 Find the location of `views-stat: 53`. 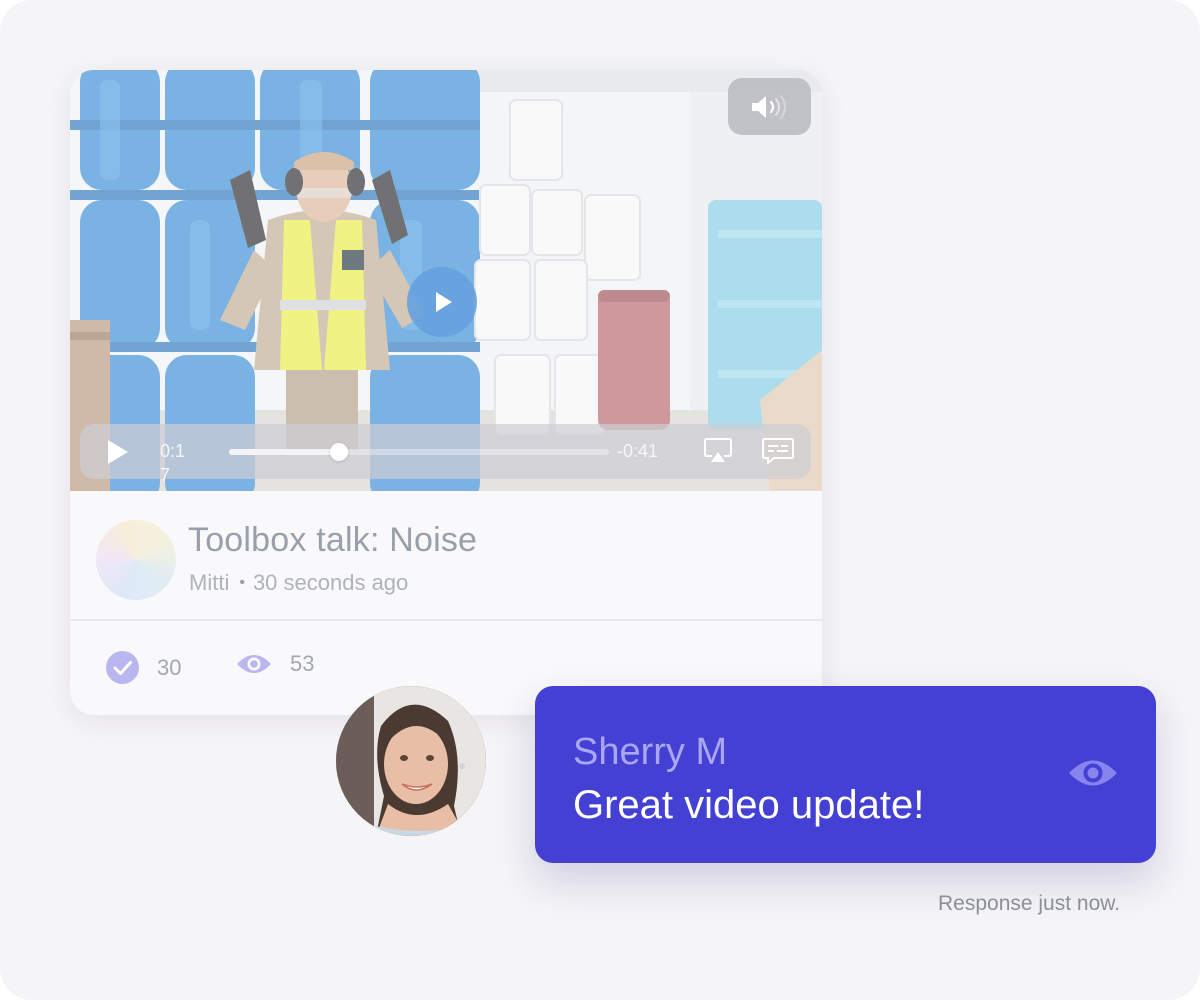

views-stat: 53 is located at coordinates (275, 664).